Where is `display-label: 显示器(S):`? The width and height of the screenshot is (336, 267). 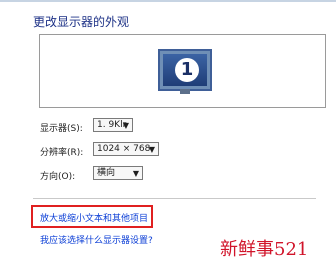
display-label: 显示器(S): is located at coordinates (61, 129).